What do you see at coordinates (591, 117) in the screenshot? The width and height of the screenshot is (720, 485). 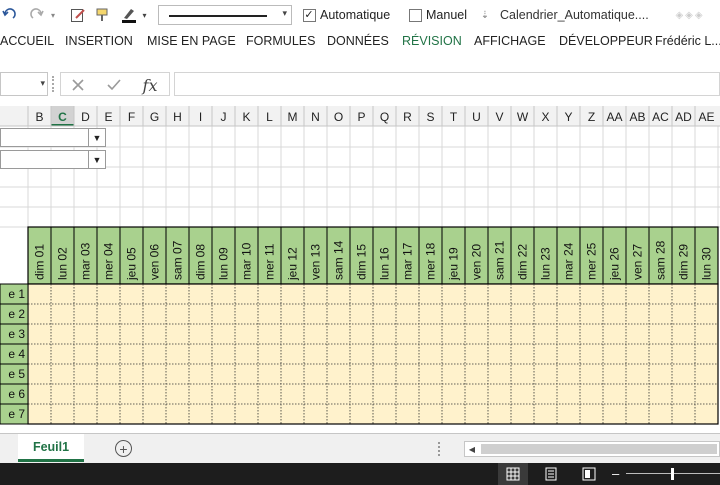 I see `column-heading-z: Z` at bounding box center [591, 117].